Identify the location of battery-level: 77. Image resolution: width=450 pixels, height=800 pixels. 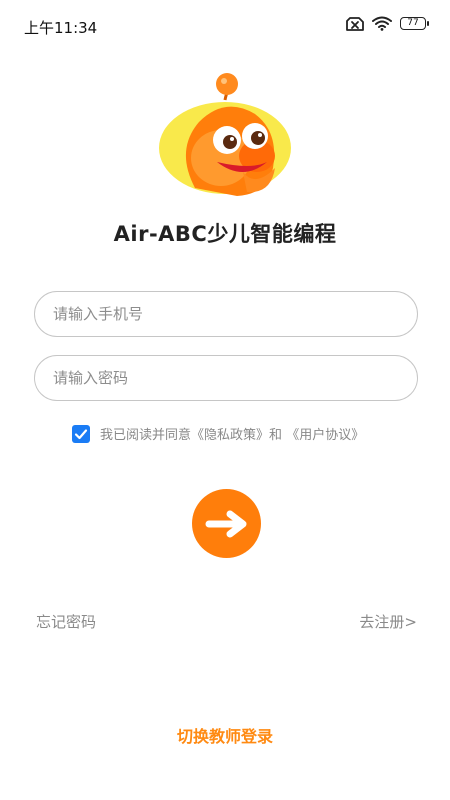
(413, 23).